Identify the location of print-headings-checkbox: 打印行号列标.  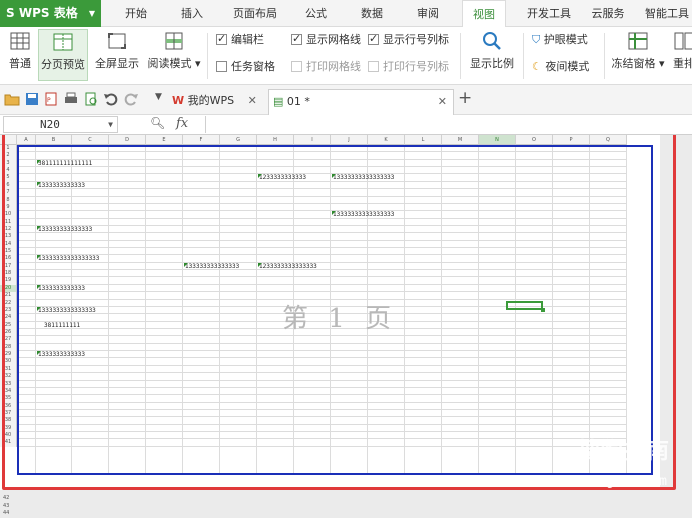
(408, 67).